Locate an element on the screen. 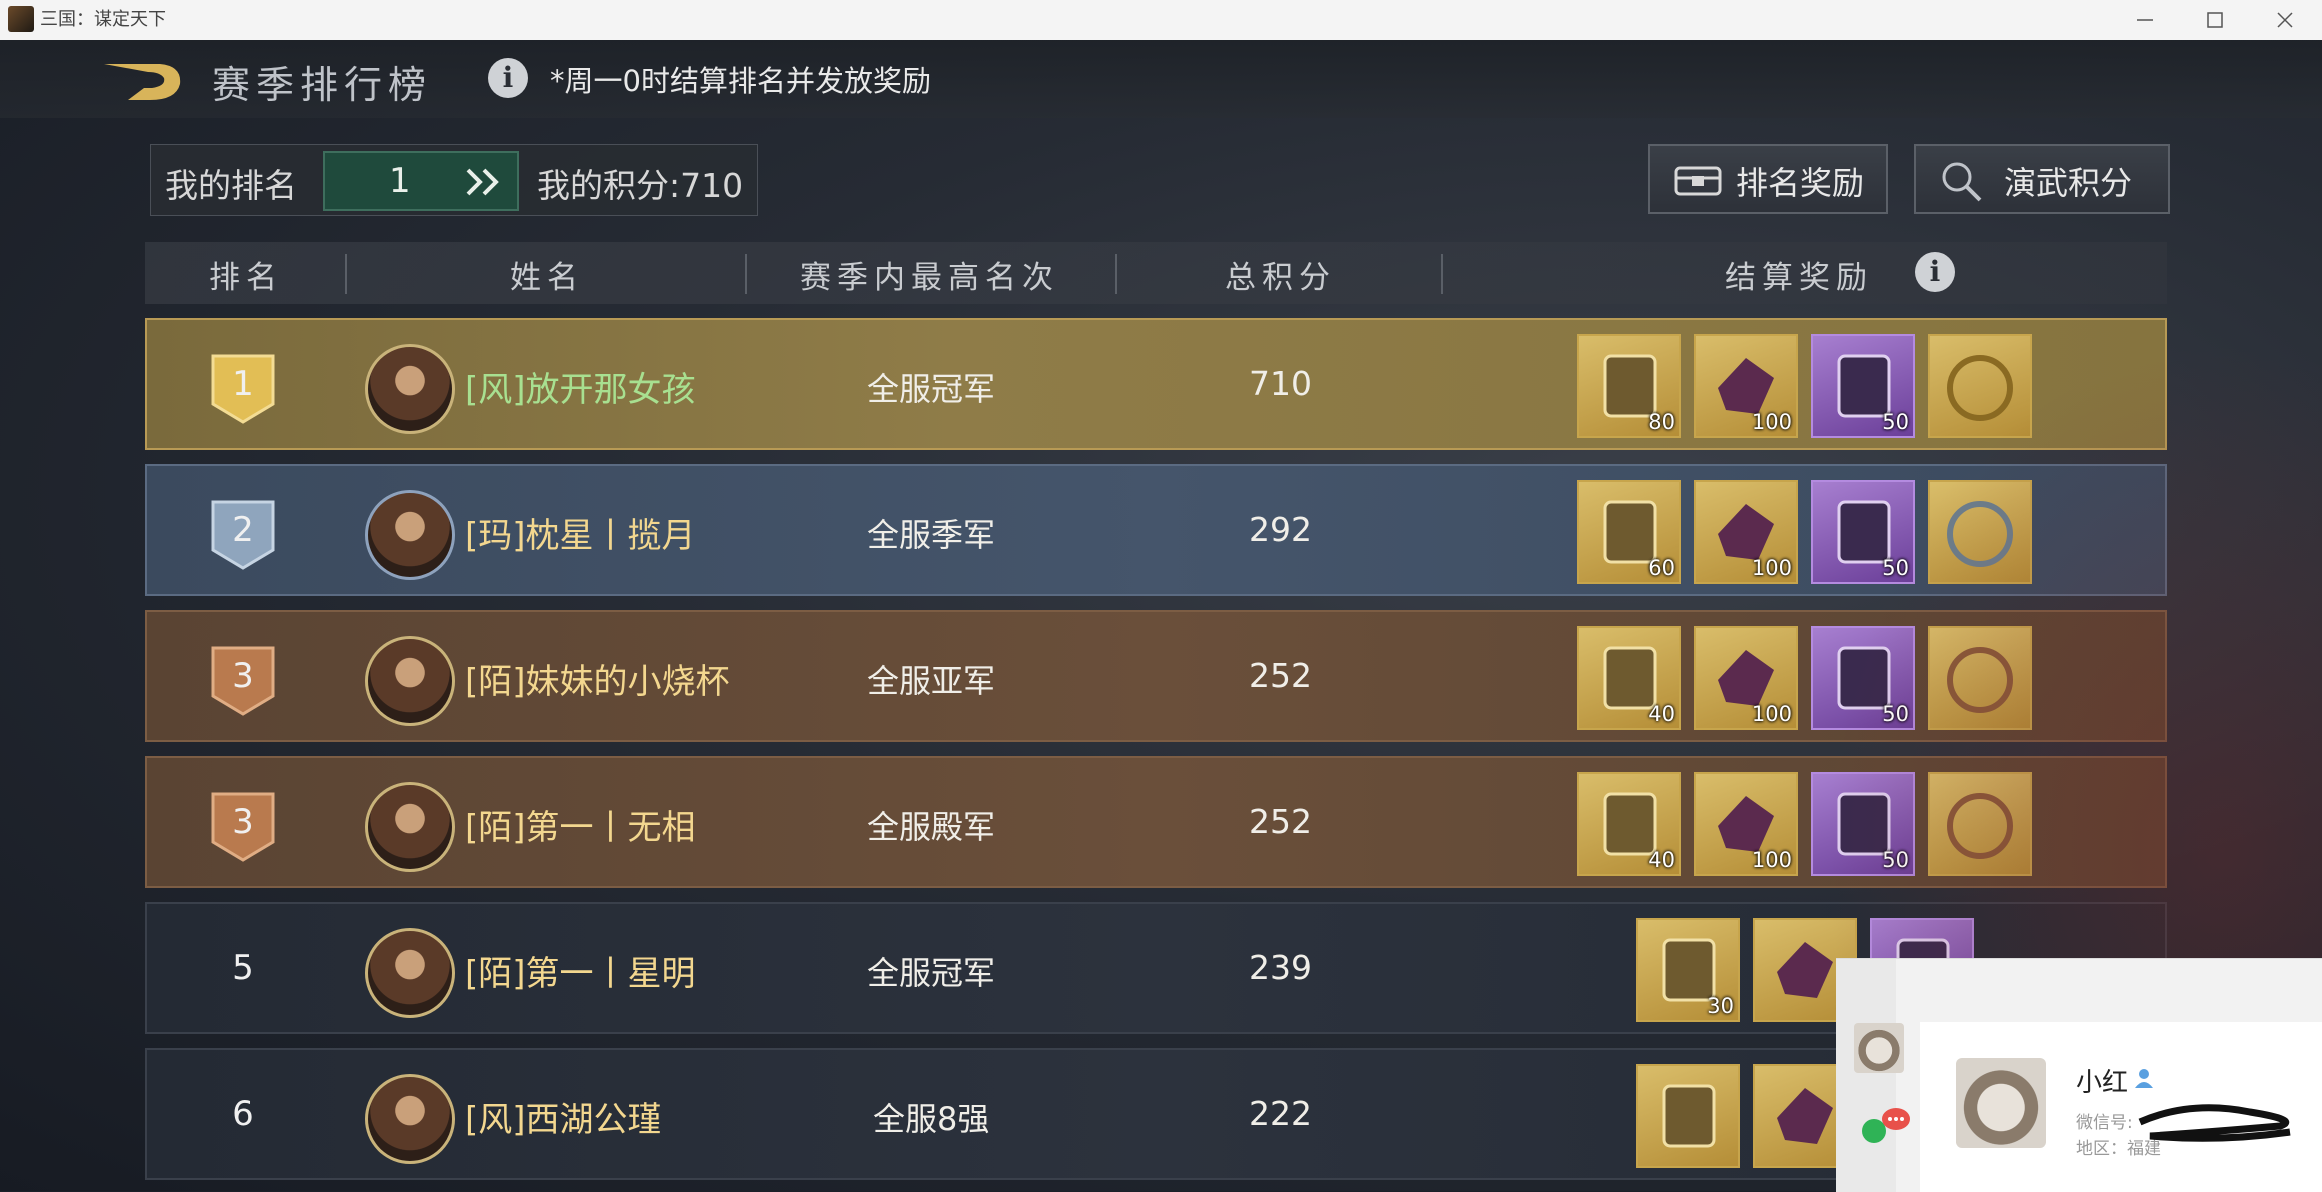  my-rank-panel: 我的排名 1 我的积分:710 is located at coordinates (454, 180).